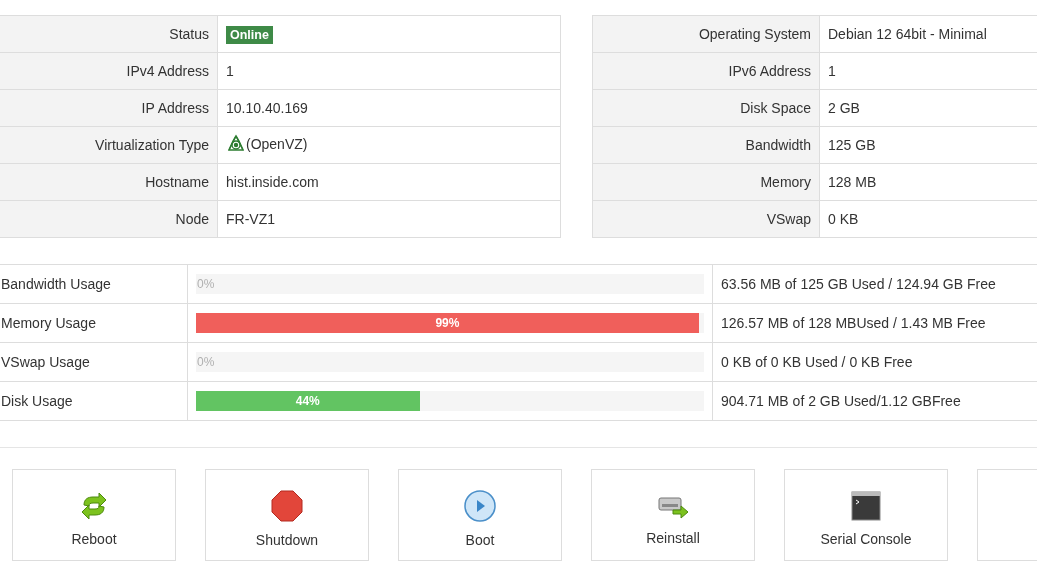 The height and width of the screenshot is (562, 1037). I want to click on field-label: Hostname, so click(109, 182).